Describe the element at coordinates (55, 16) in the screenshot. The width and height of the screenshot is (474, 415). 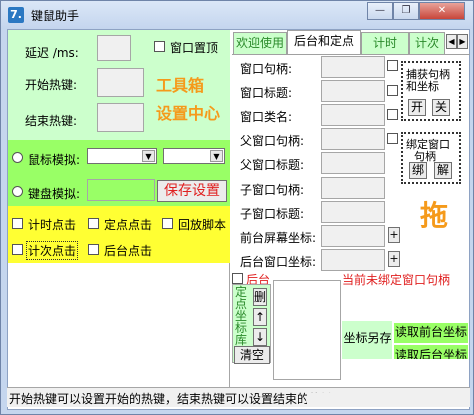
I see `window-title: 键鼠助手` at that location.